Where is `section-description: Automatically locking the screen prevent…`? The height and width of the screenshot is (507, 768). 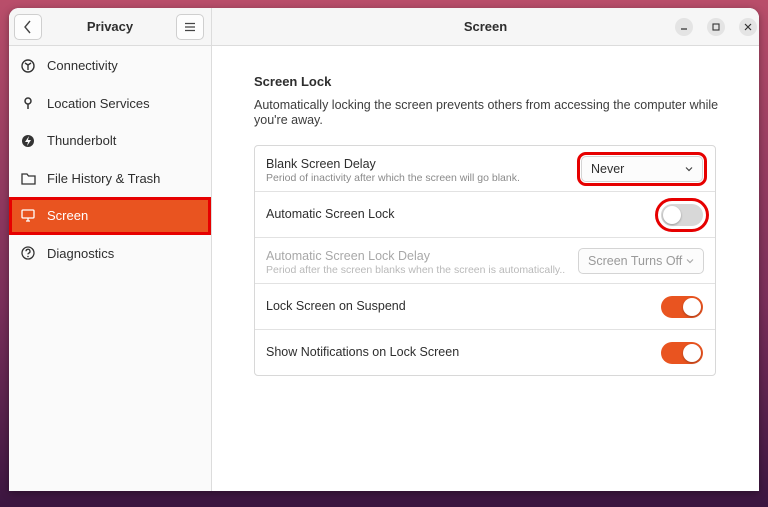 section-description: Automatically locking the screen prevent… is located at coordinates (486, 112).